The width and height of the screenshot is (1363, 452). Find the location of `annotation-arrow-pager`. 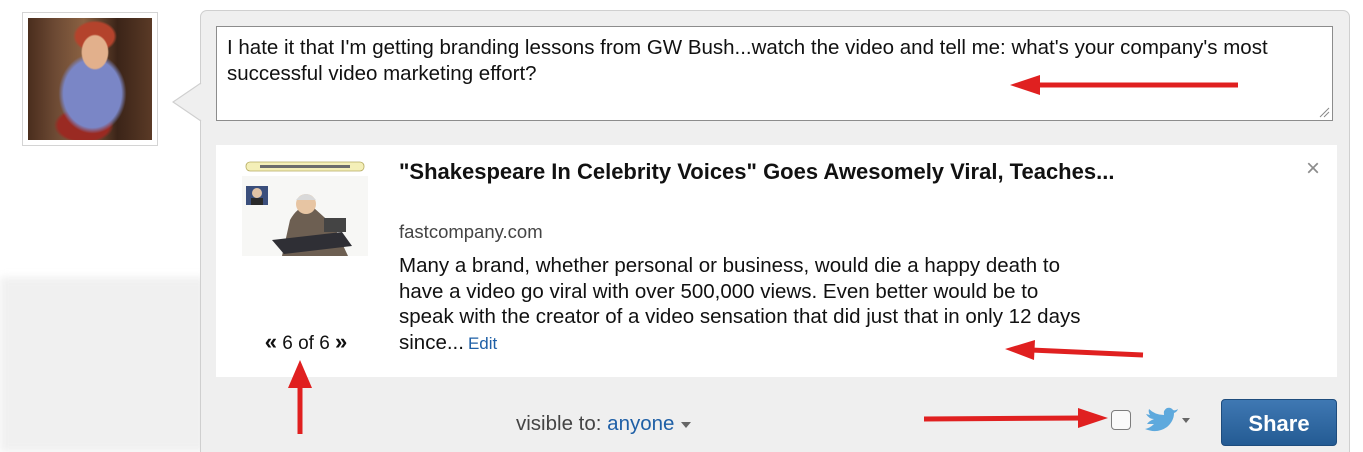

annotation-arrow-pager is located at coordinates (300, 397).